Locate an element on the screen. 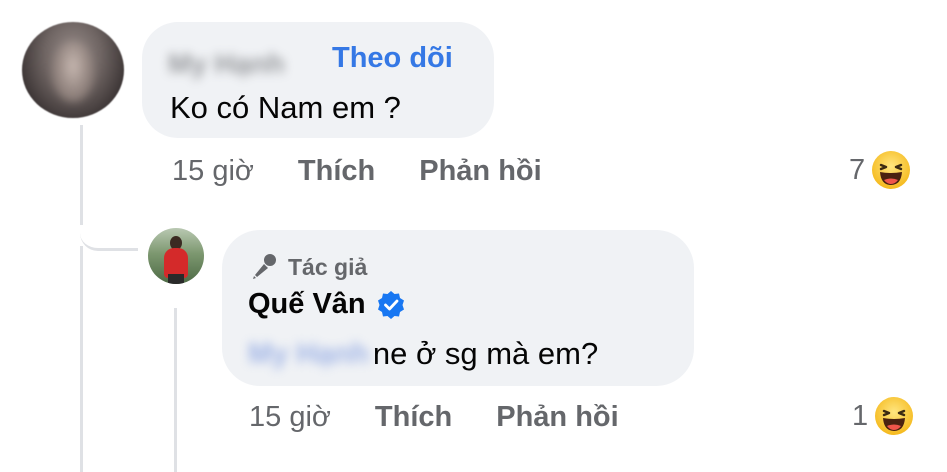 Image resolution: width=947 pixels, height=472 pixels. comment-author-name: My Hạnh is located at coordinates (226, 64).